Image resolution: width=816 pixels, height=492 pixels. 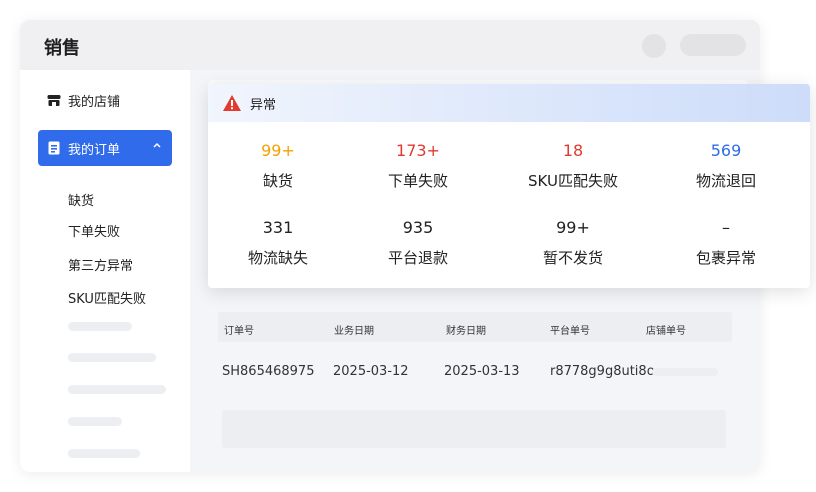 I want to click on stat-label: 缺货, so click(x=277, y=181).